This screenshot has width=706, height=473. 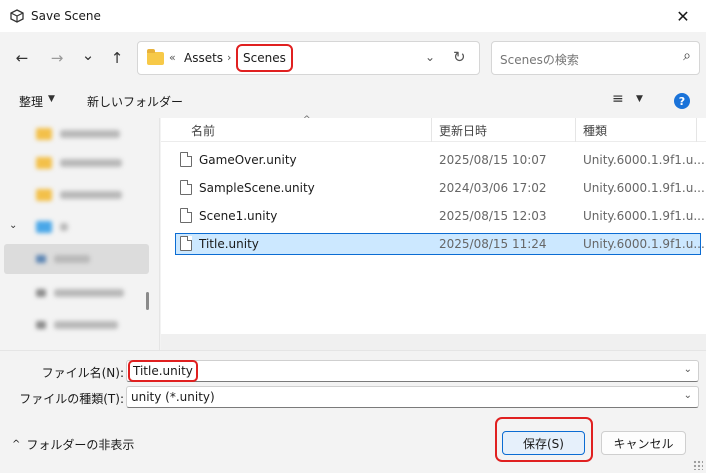 What do you see at coordinates (308, 58) in the screenshot?
I see `address-bar: « Assets › Scenes ⌄ ↻` at bounding box center [308, 58].